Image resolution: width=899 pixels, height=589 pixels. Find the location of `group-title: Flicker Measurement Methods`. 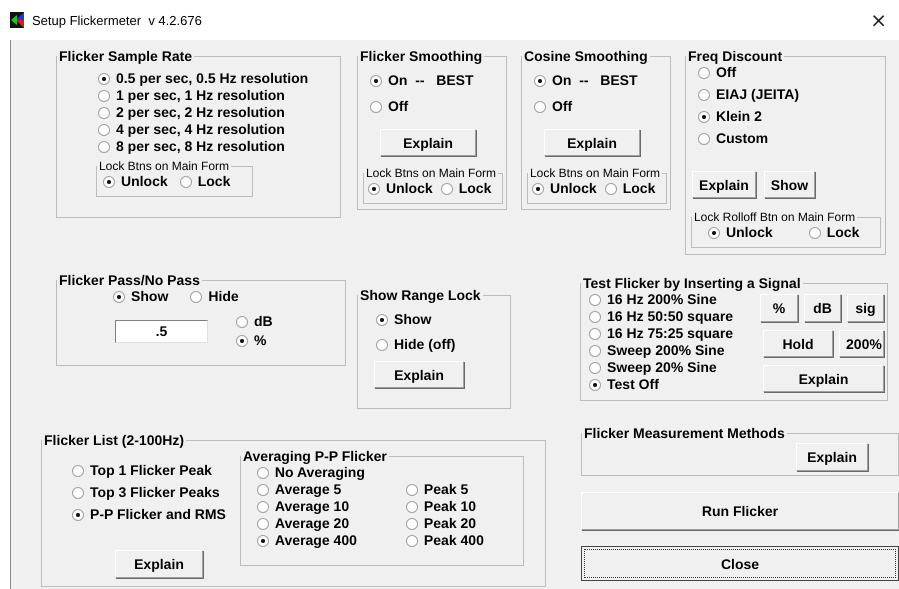

group-title: Flicker Measurement Methods is located at coordinates (684, 433).